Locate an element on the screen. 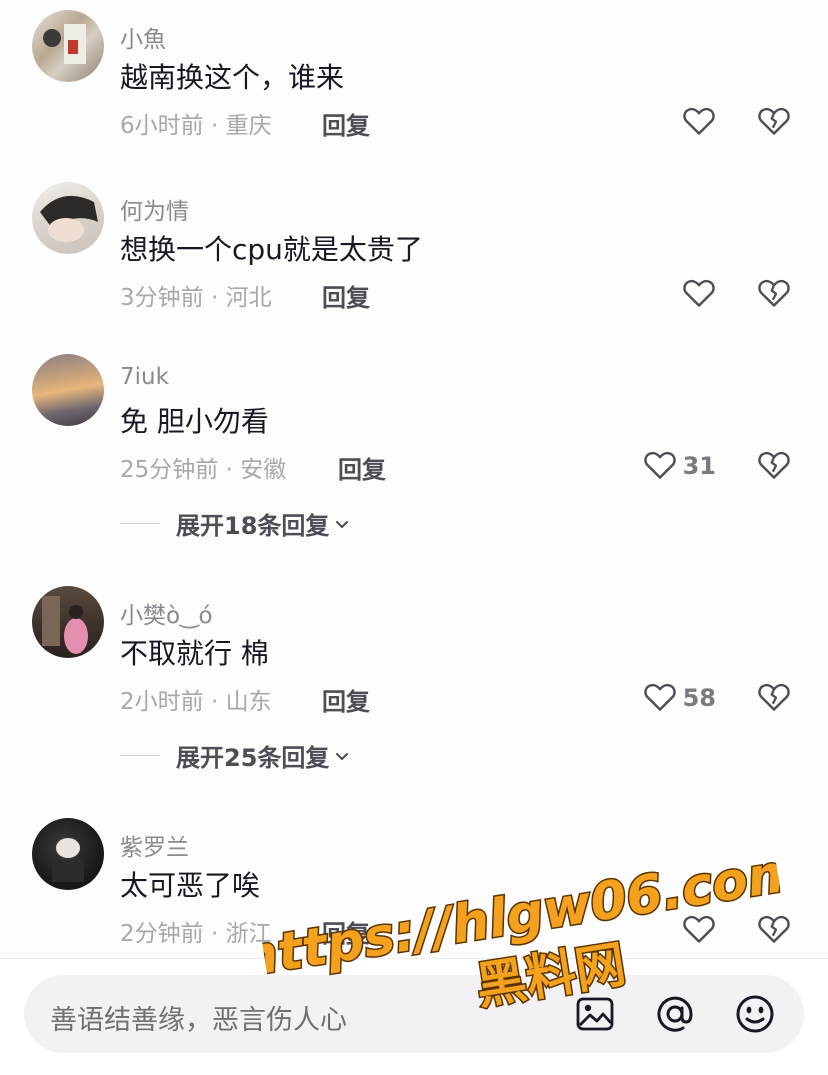 The width and height of the screenshot is (828, 1075). expand-replies-button: 展开18条回复 is located at coordinates (235, 523).